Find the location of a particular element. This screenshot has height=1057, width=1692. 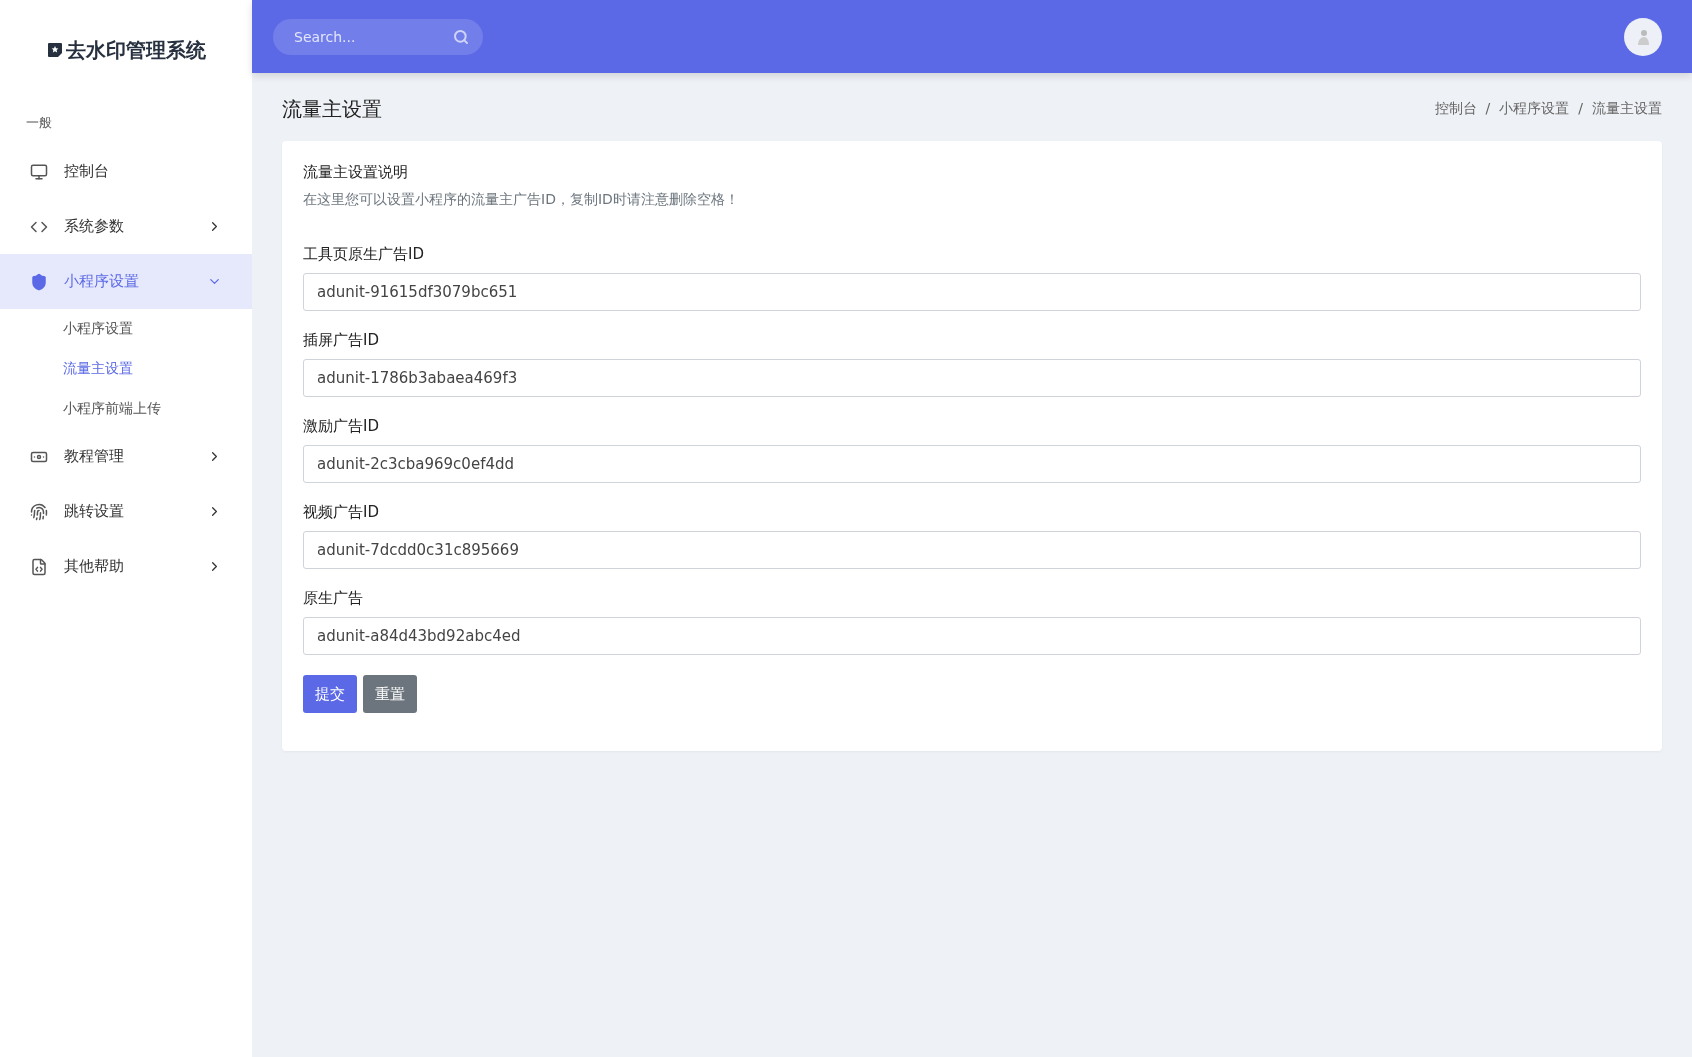

sidebar-item: 小程序设置 is located at coordinates (126, 281).